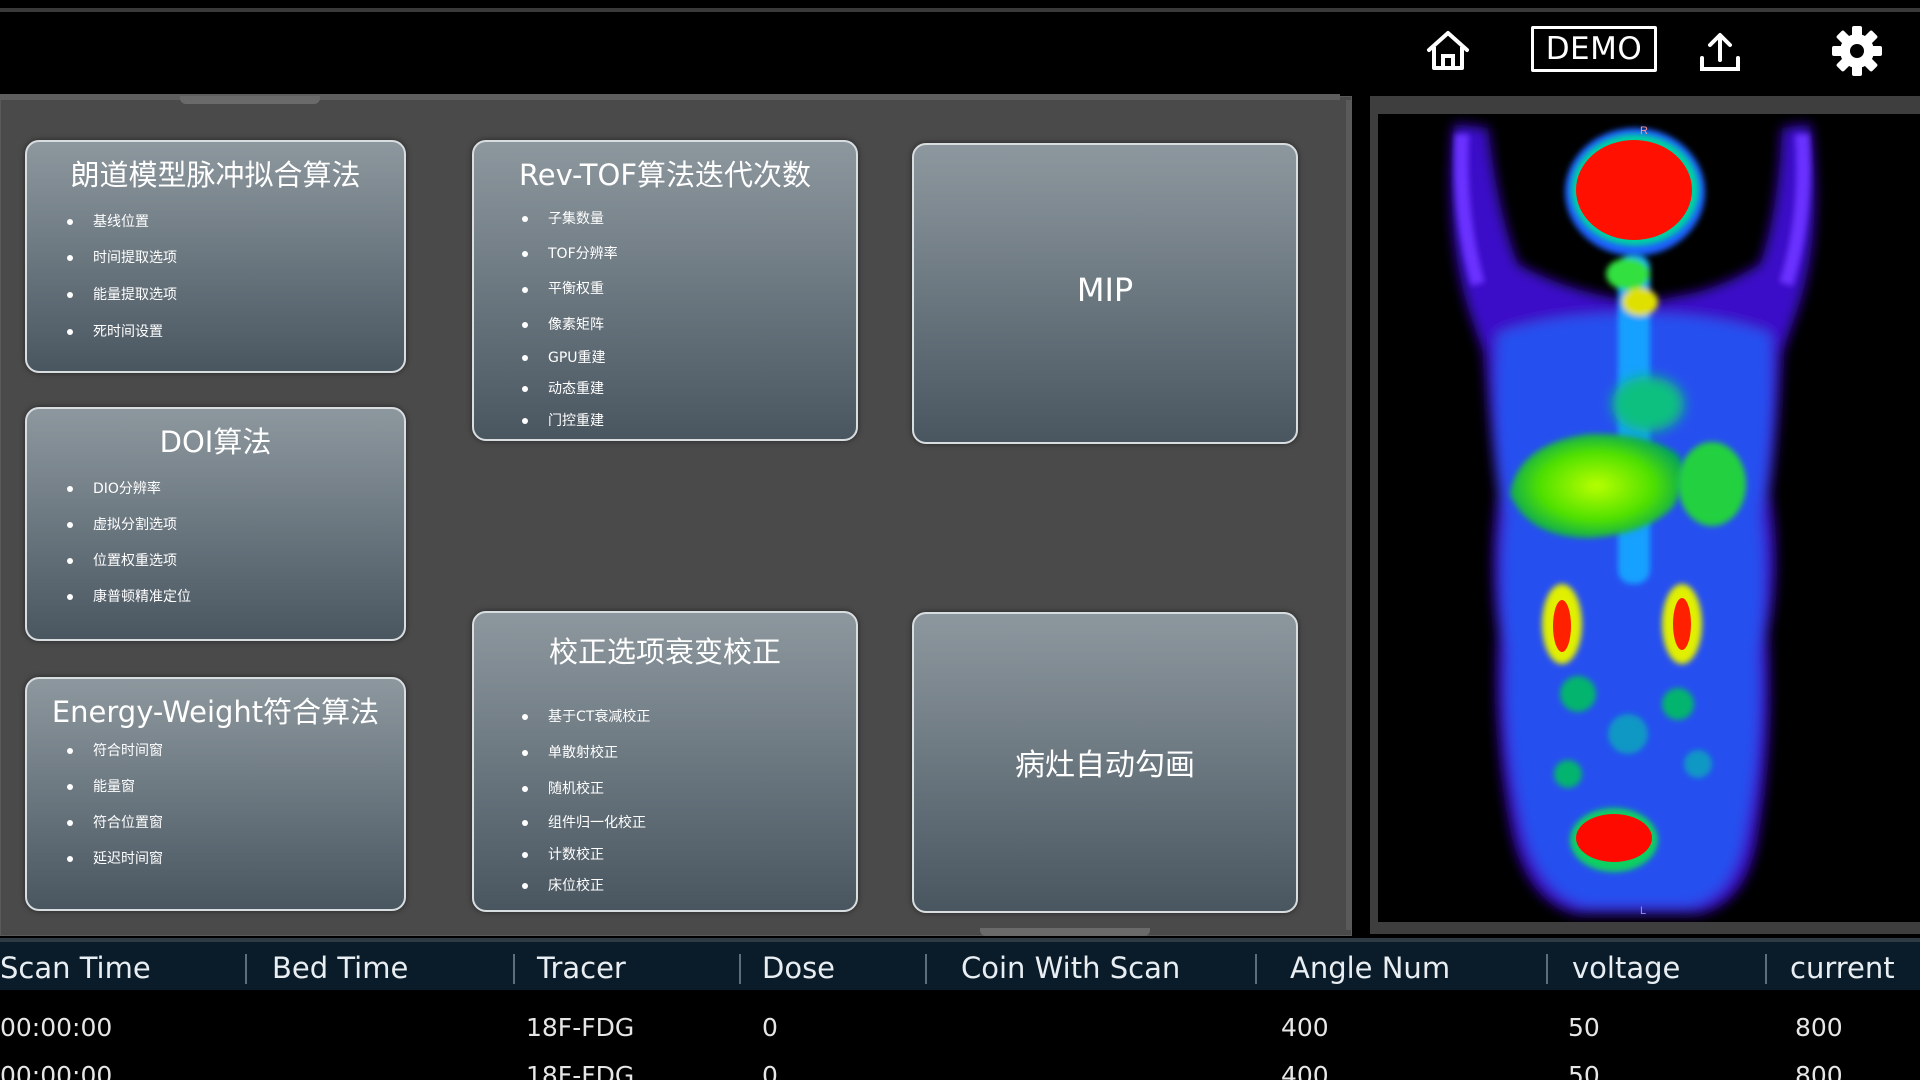 The height and width of the screenshot is (1080, 1920). I want to click on list-item: 能量提取选项, so click(122, 295).